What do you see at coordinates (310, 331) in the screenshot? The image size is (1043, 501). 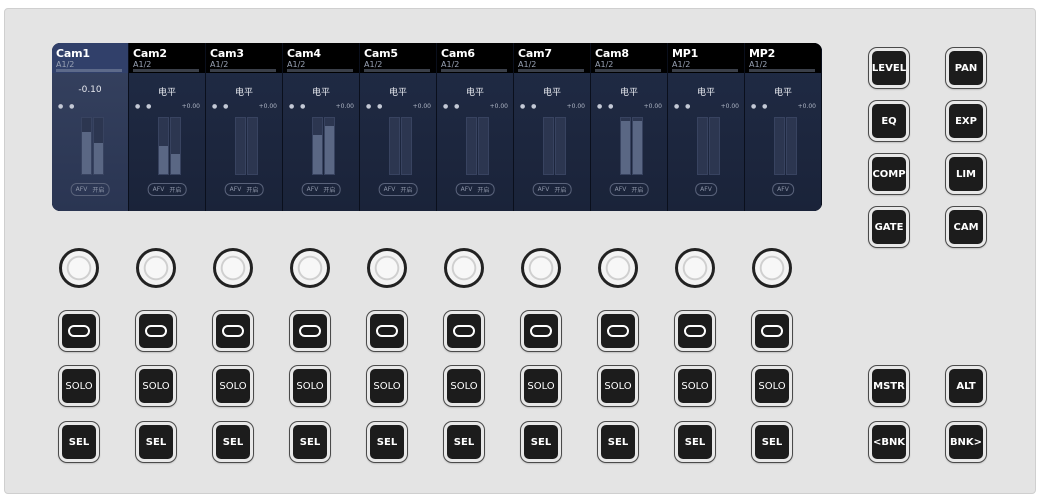 I see `mute-button-cam4` at bounding box center [310, 331].